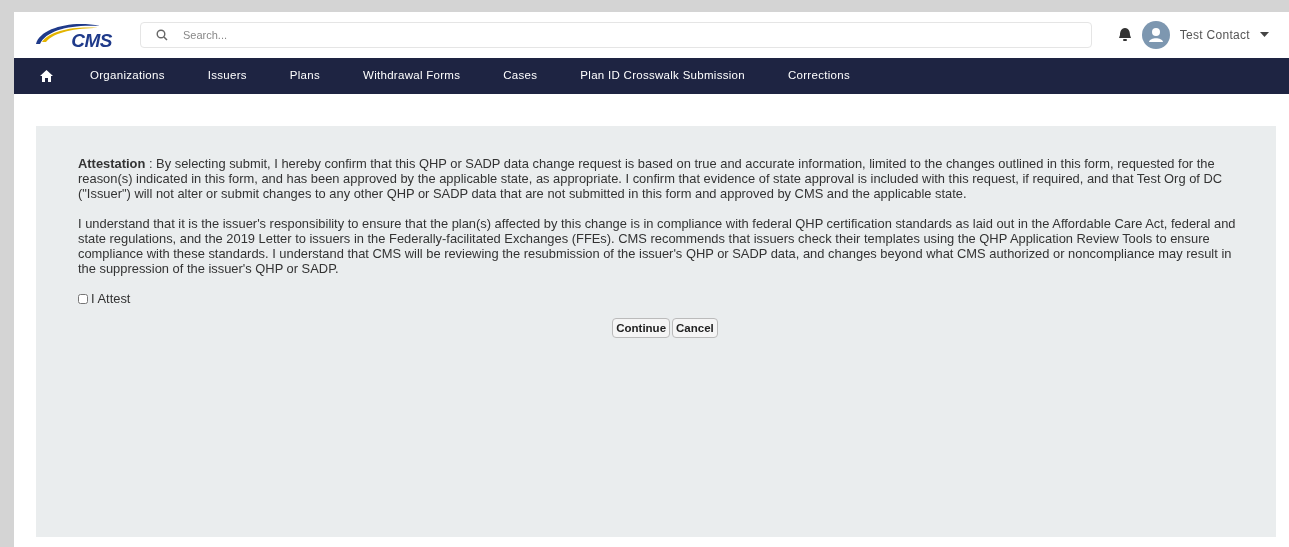 Image resolution: width=1289 pixels, height=547 pixels. I want to click on caret-icon, so click(1264, 35).